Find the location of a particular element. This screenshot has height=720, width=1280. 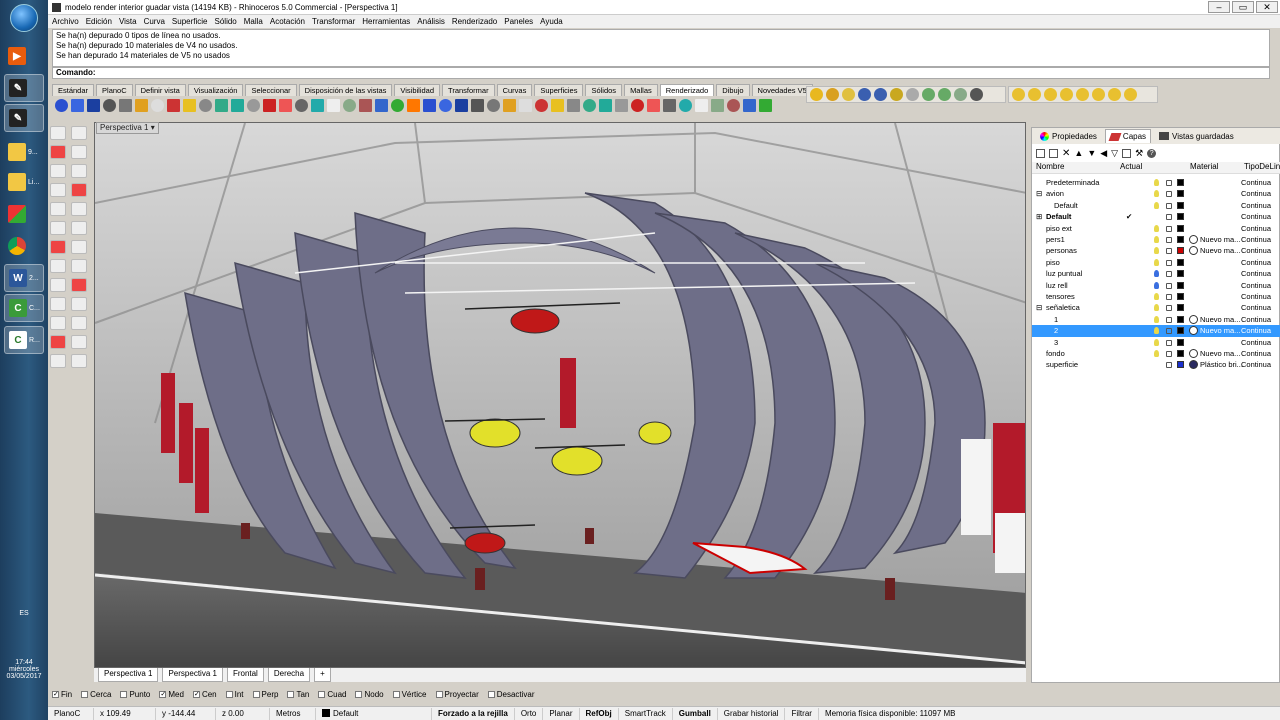

osnap-10: Vértice is located at coordinates (409, 694).